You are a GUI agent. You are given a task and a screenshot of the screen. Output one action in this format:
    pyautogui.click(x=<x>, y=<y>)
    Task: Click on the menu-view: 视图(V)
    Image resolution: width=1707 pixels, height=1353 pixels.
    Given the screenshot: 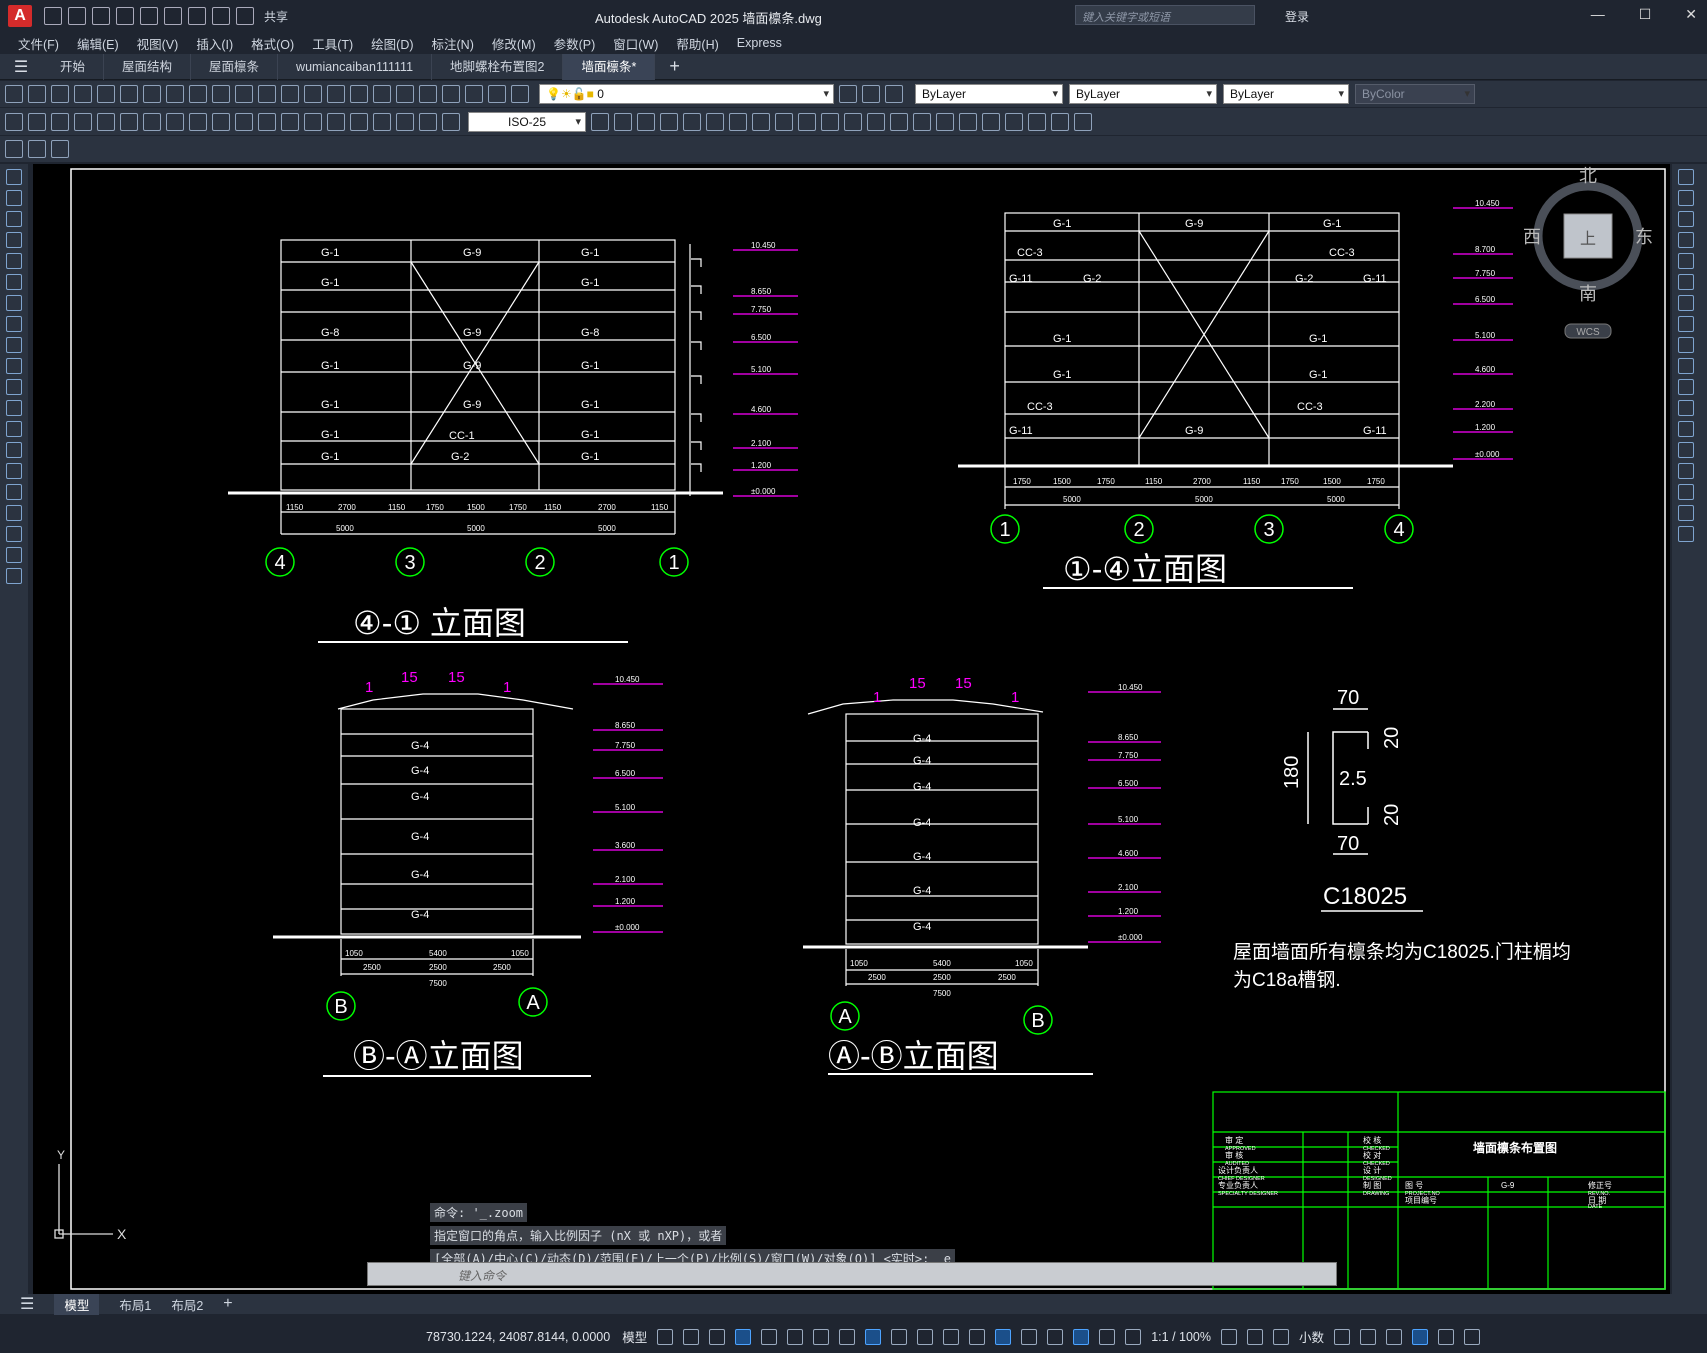 What is the action you would take?
    pyautogui.click(x=158, y=43)
    